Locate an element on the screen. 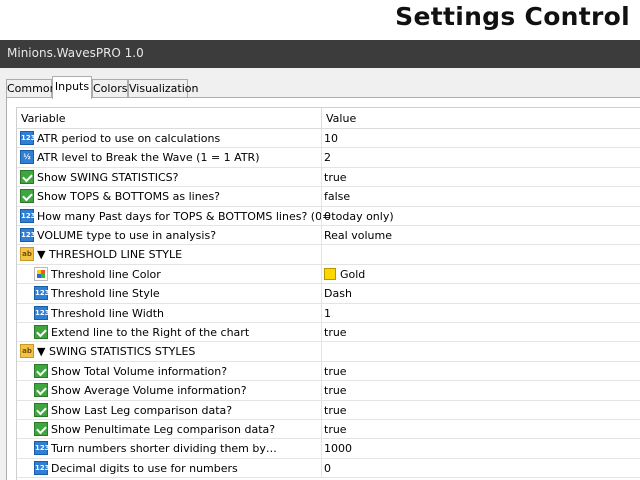 This screenshot has height=480, width=640. tab-inputs: Inputs is located at coordinates (72, 87).